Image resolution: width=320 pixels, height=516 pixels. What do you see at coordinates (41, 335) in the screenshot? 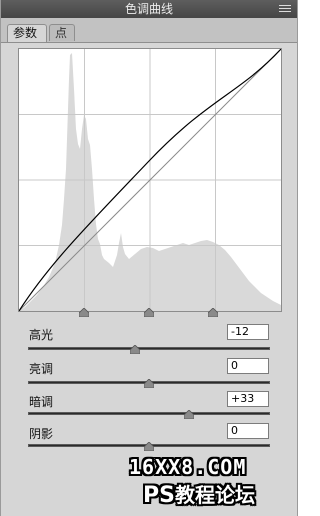
I see `highlights-label: 高光` at bounding box center [41, 335].